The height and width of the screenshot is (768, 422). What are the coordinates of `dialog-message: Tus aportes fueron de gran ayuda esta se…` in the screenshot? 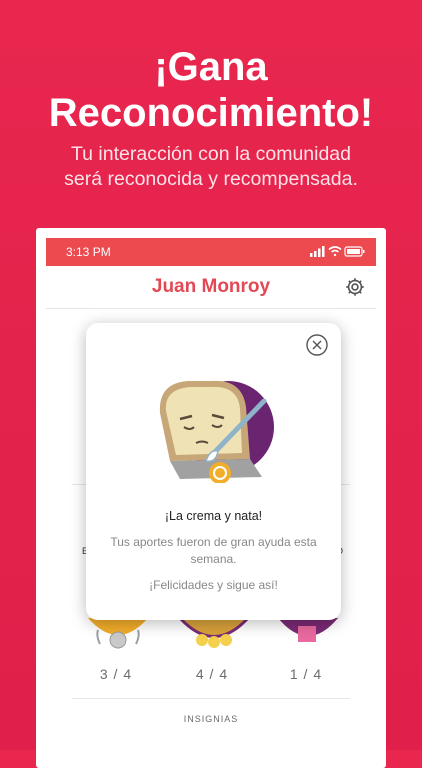 It's located at (213, 550).